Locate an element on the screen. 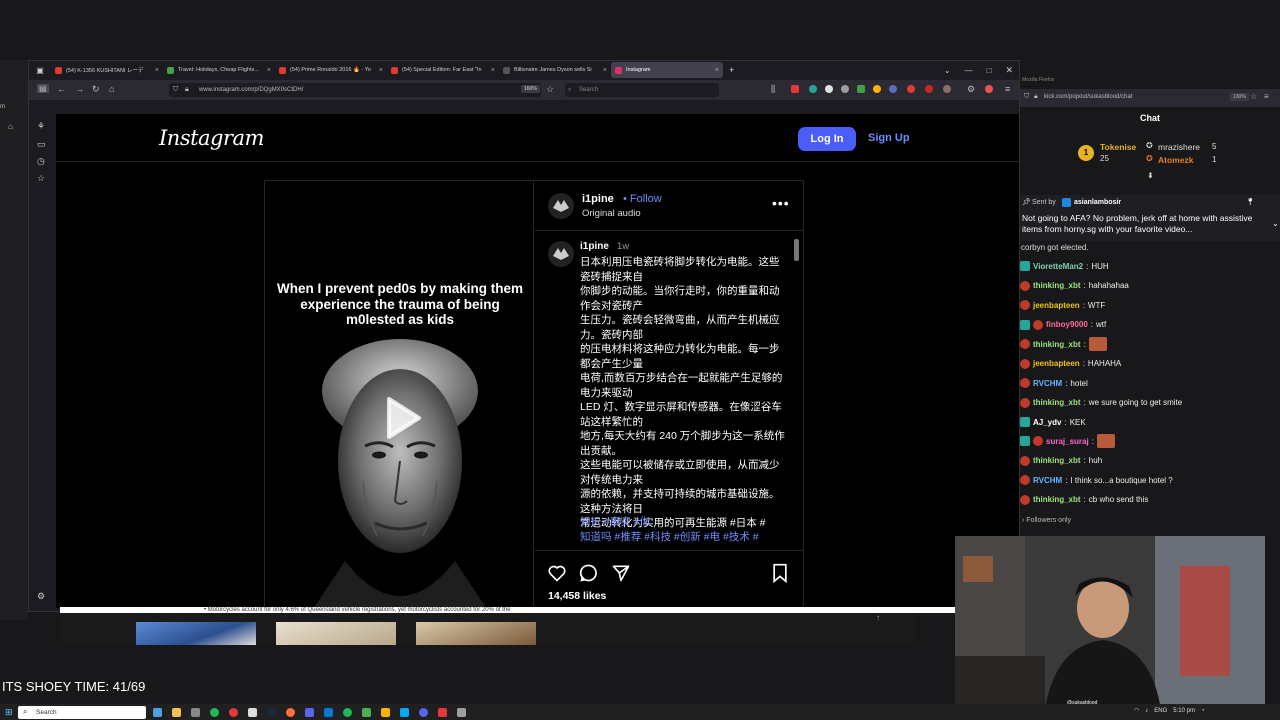  sidebar-toggle-icon: ▤ is located at coordinates (43, 88).